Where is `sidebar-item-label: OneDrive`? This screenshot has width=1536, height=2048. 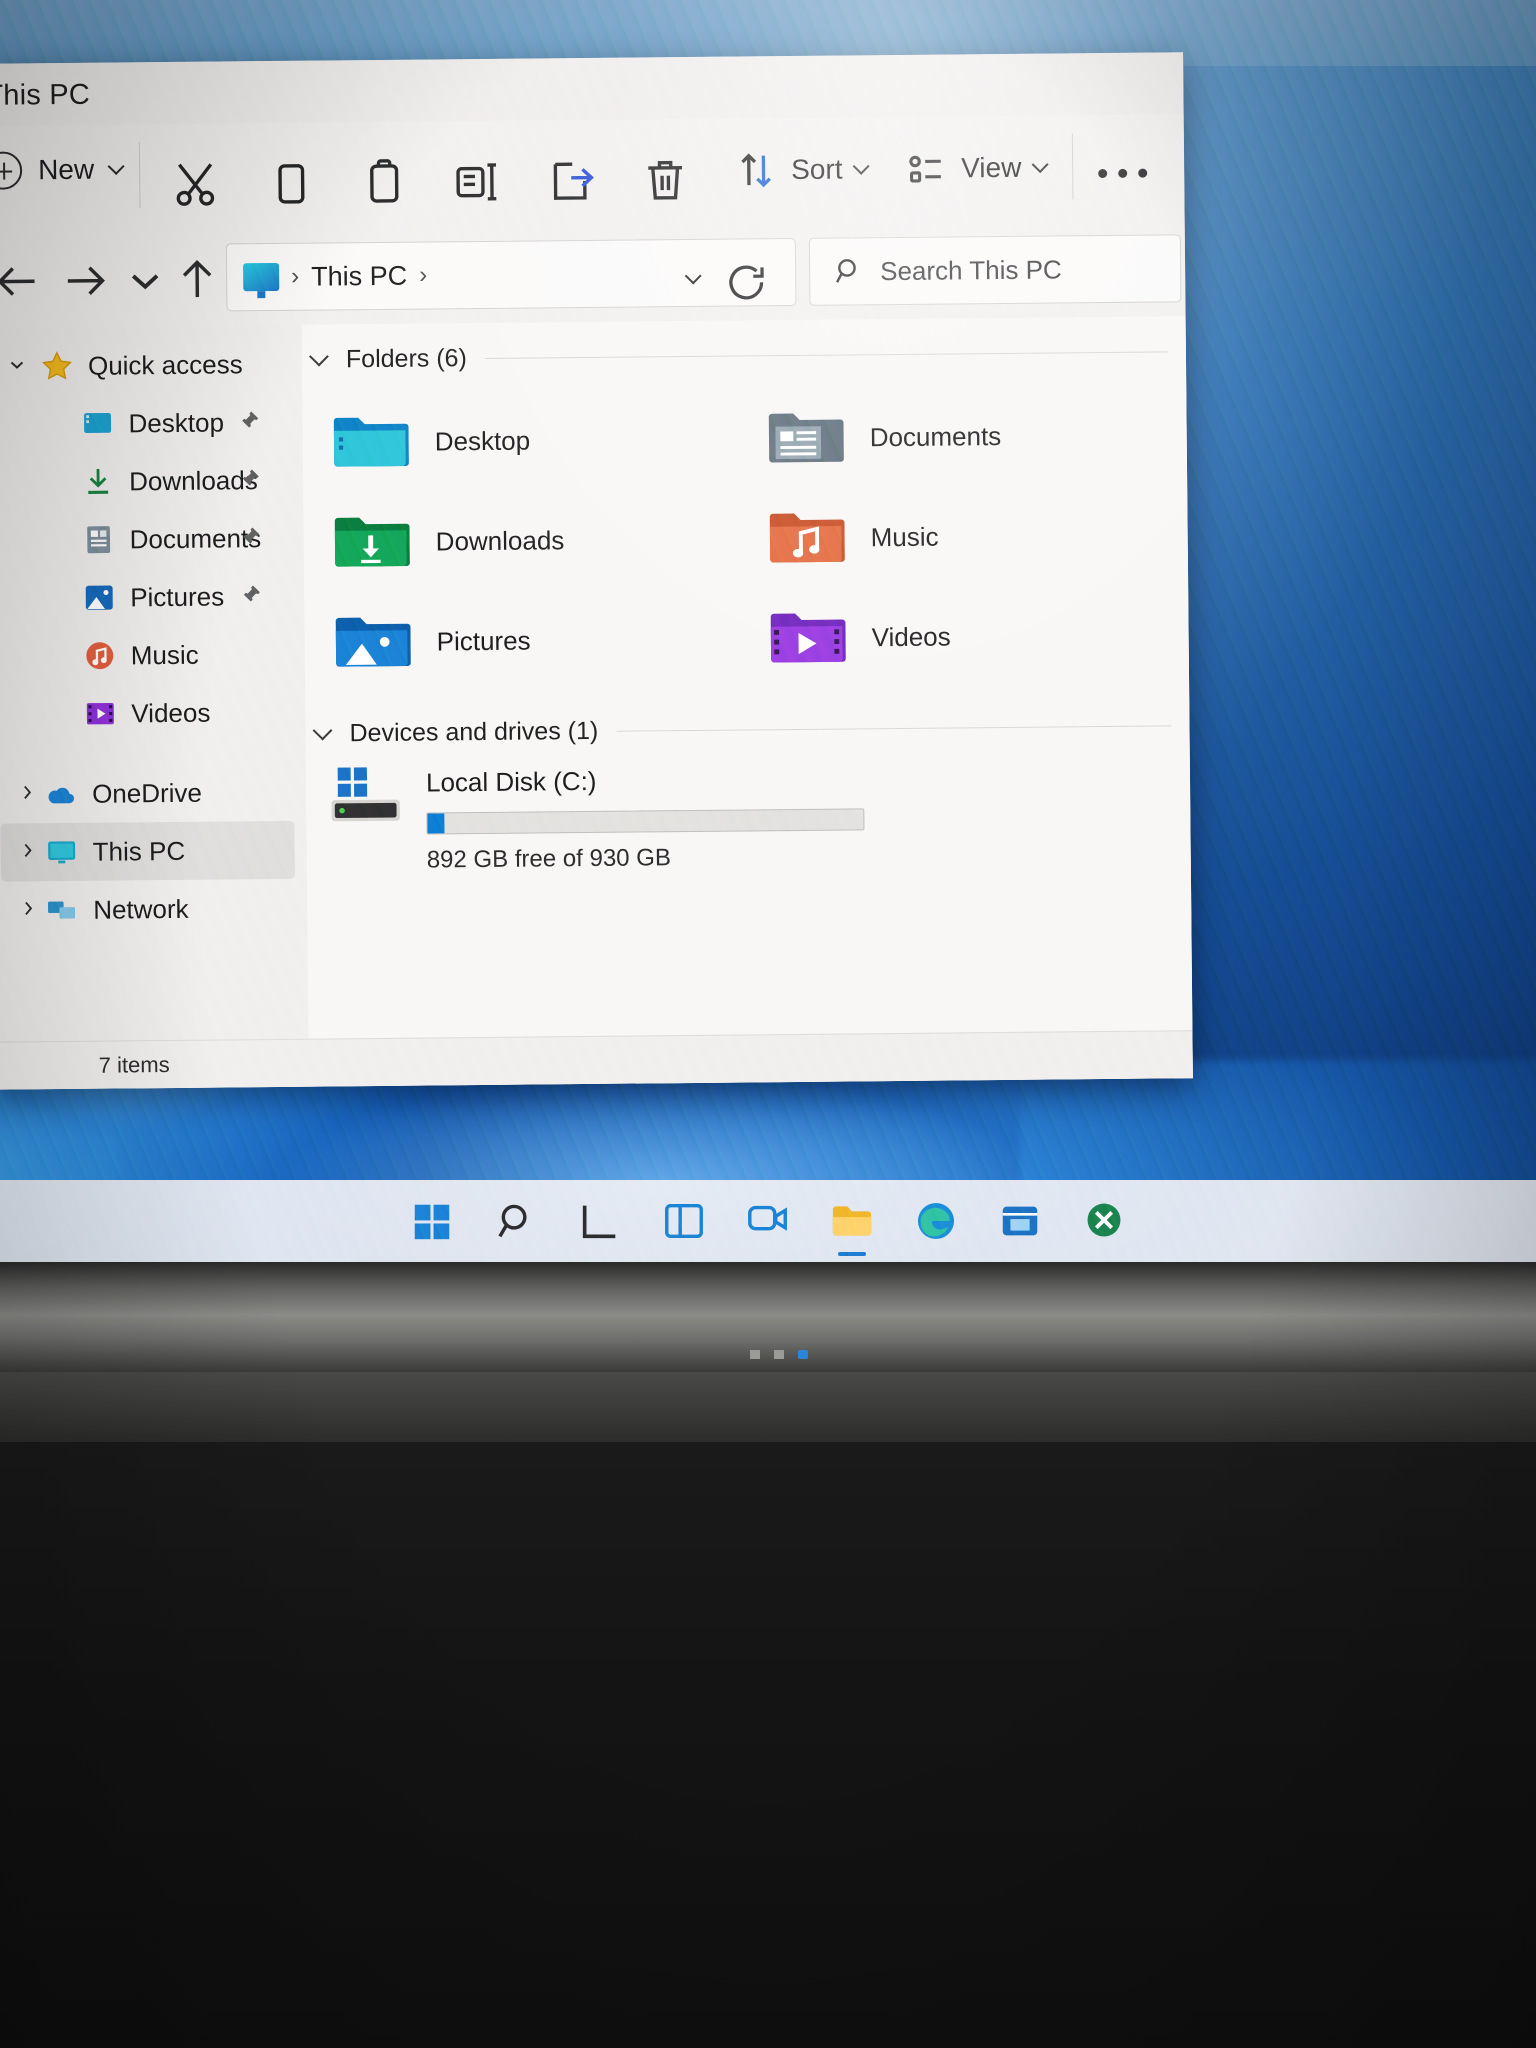
sidebar-item-label: OneDrive is located at coordinates (147, 793).